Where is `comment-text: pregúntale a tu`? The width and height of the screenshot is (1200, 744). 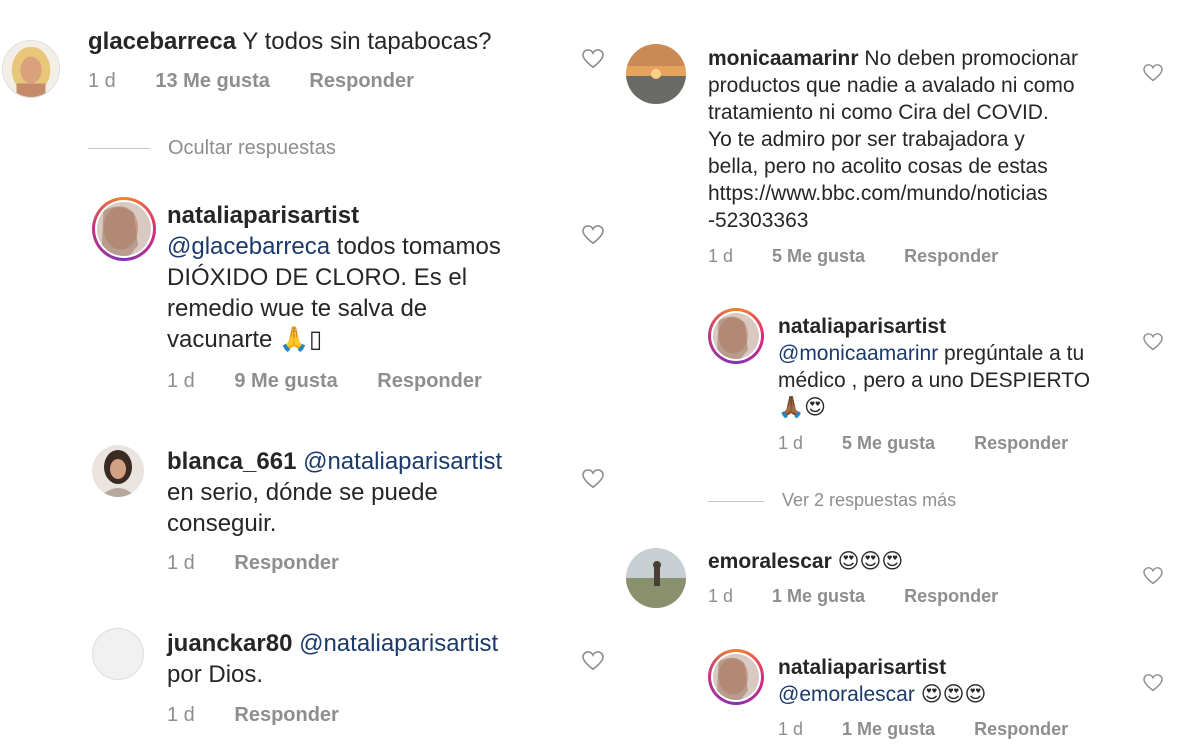 comment-text: pregúntale a tu is located at coordinates (1014, 353).